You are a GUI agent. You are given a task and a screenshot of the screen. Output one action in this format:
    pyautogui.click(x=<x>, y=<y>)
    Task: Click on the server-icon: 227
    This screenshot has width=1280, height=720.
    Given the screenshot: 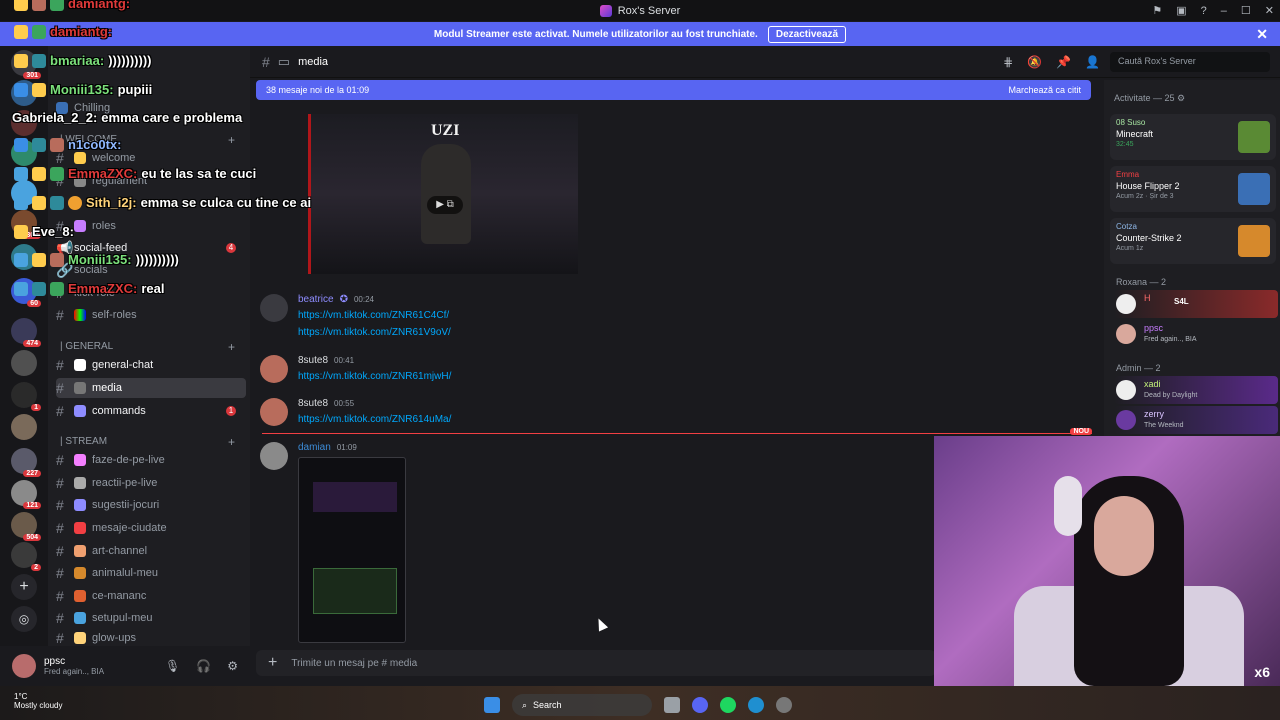 What is the action you would take?
    pyautogui.click(x=26, y=462)
    